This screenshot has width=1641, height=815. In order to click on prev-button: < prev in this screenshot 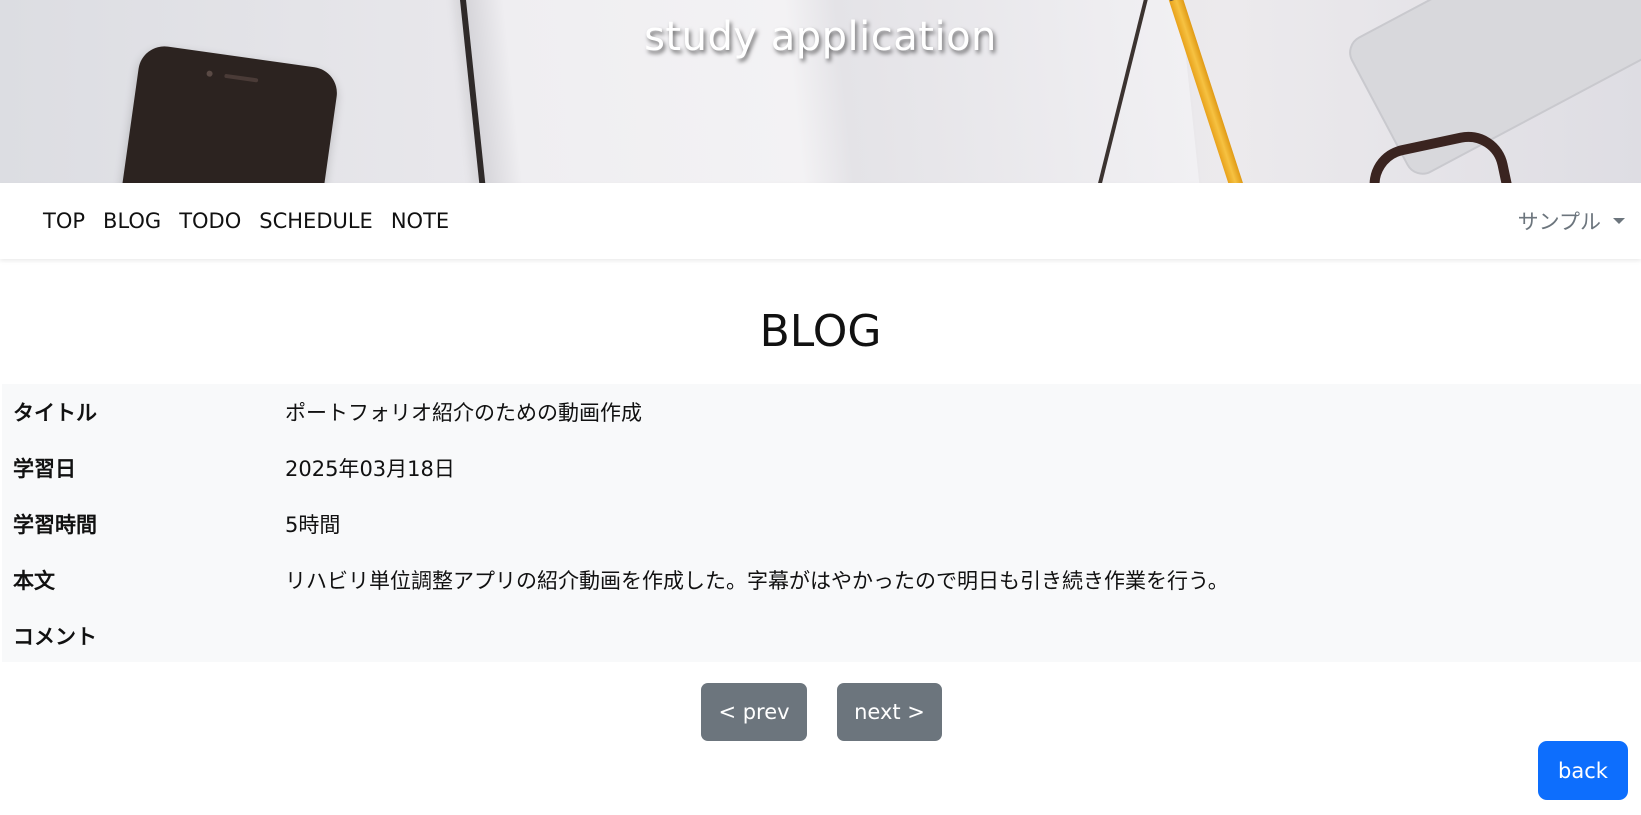, I will do `click(754, 712)`.